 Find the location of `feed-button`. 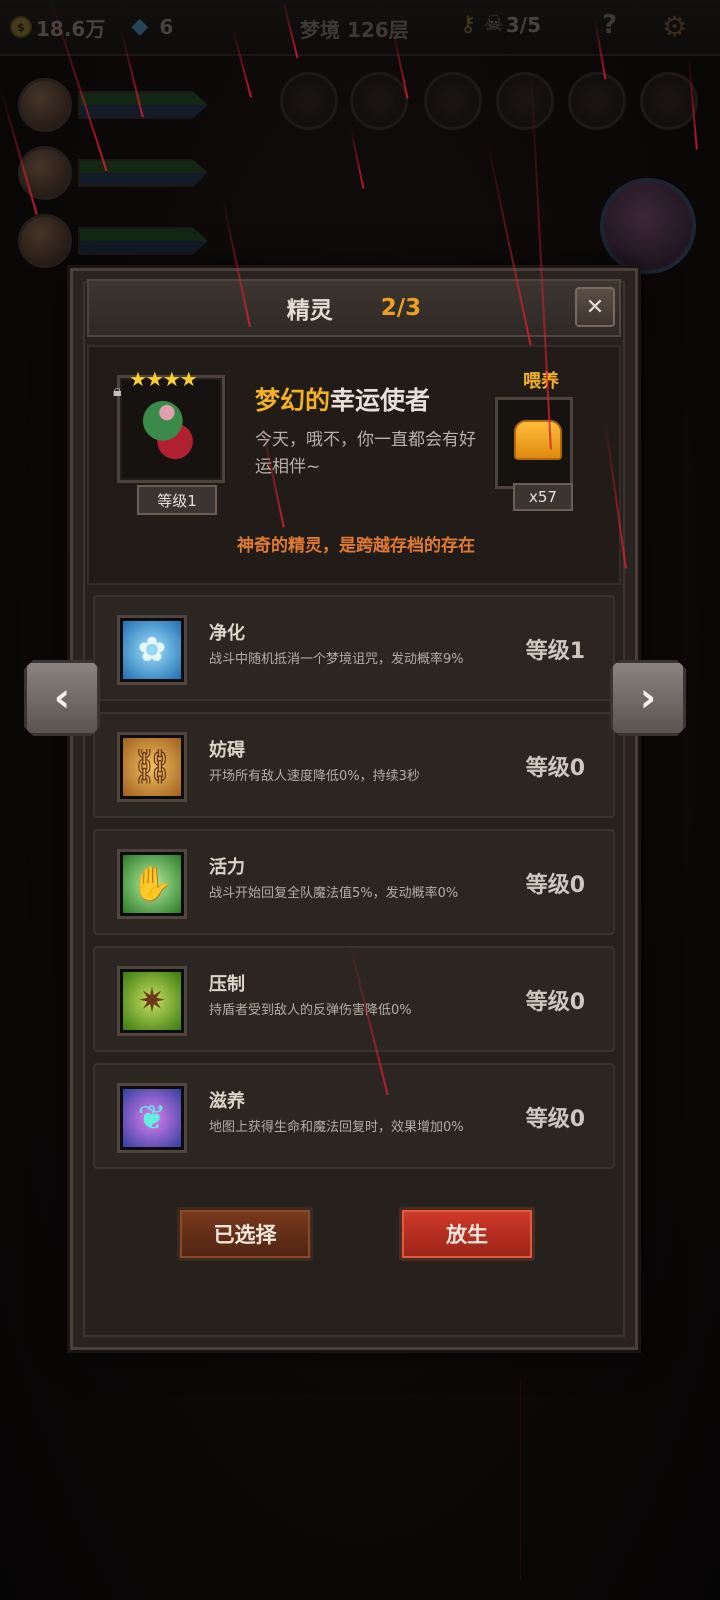

feed-button is located at coordinates (534, 443).